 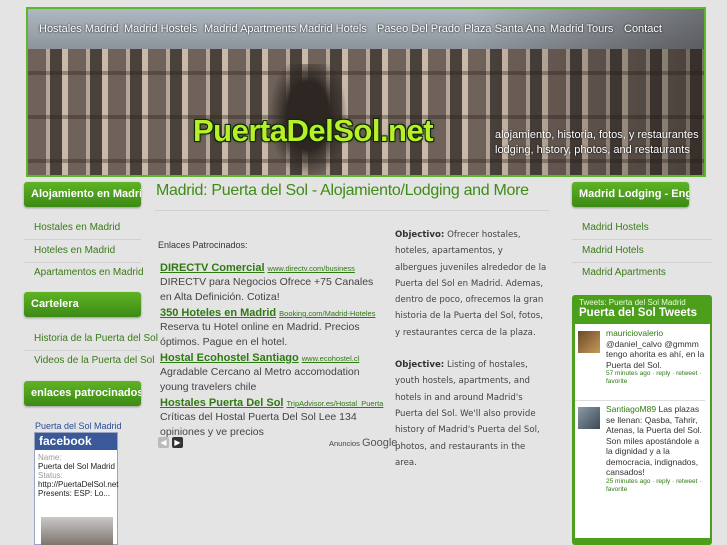 I want to click on objetivo-label: Objectivo:, so click(x=420, y=235).